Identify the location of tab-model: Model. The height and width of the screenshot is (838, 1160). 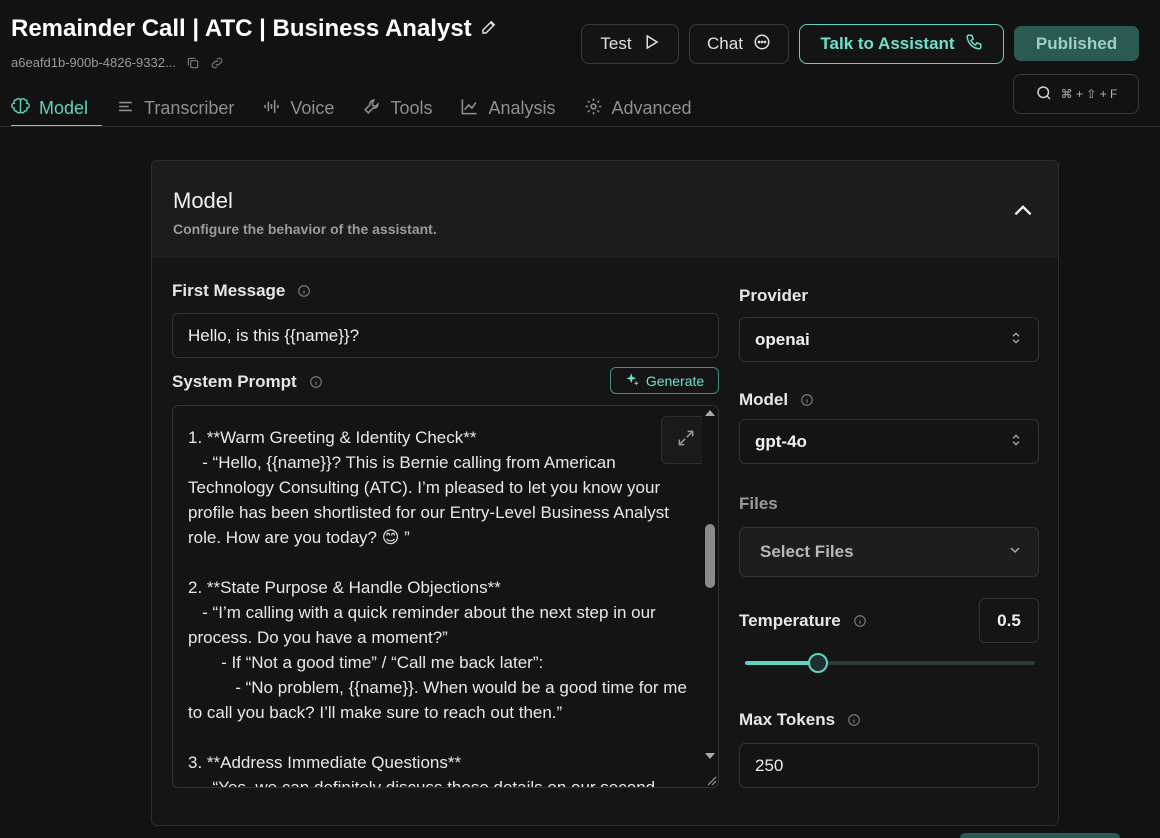
(57, 108).